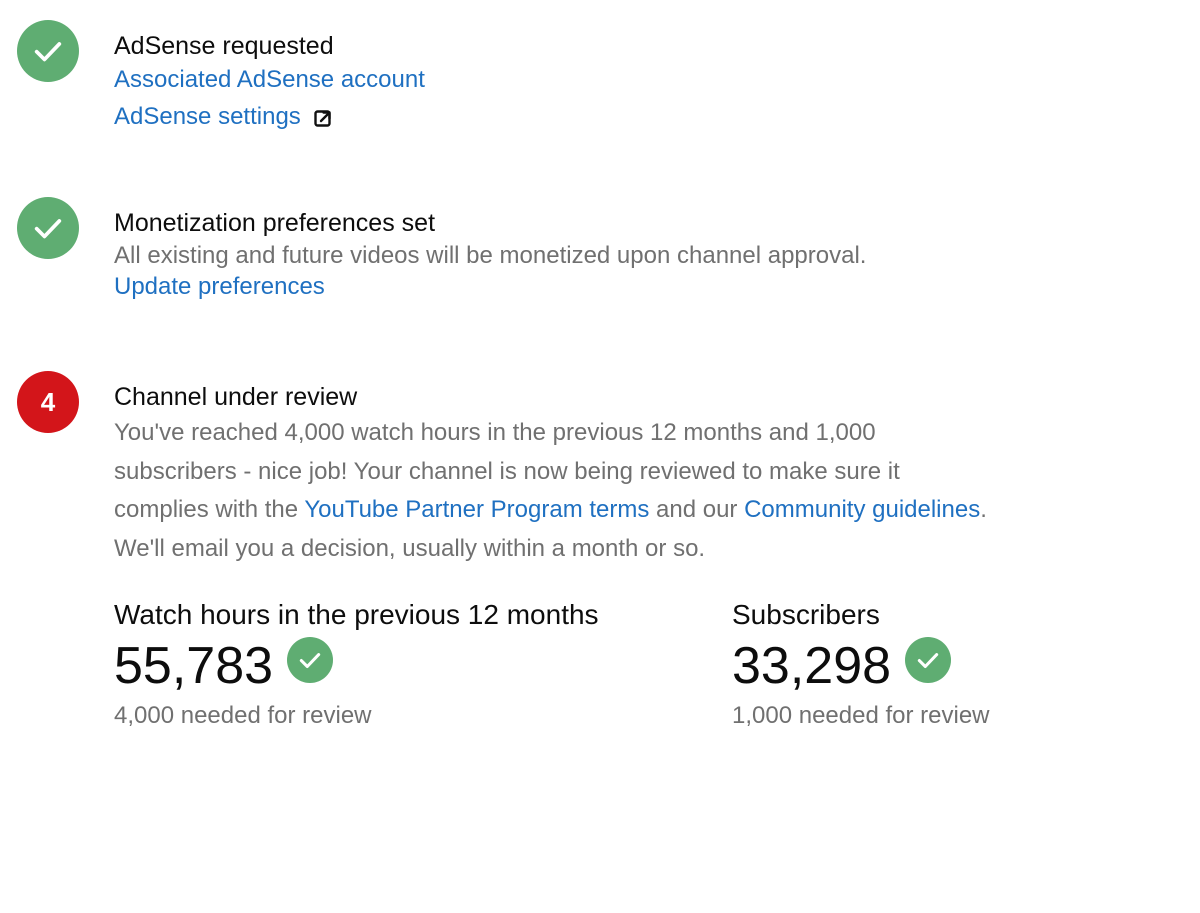  What do you see at coordinates (243, 715) in the screenshot?
I see `stat-requirement: 4,000 needed for review` at bounding box center [243, 715].